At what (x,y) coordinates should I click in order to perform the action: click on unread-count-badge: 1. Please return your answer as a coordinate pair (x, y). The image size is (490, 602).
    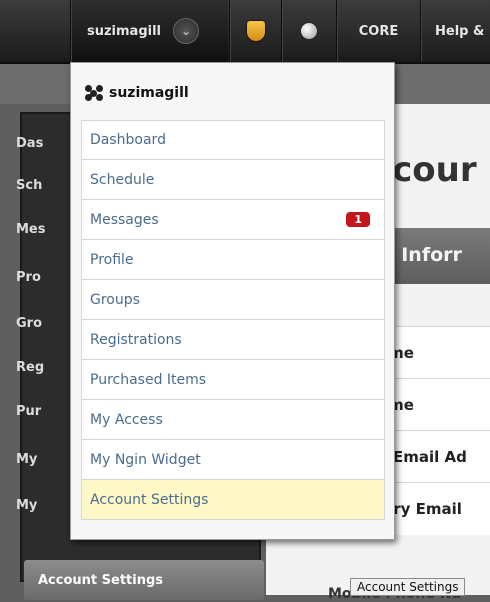
    Looking at the image, I should click on (358, 219).